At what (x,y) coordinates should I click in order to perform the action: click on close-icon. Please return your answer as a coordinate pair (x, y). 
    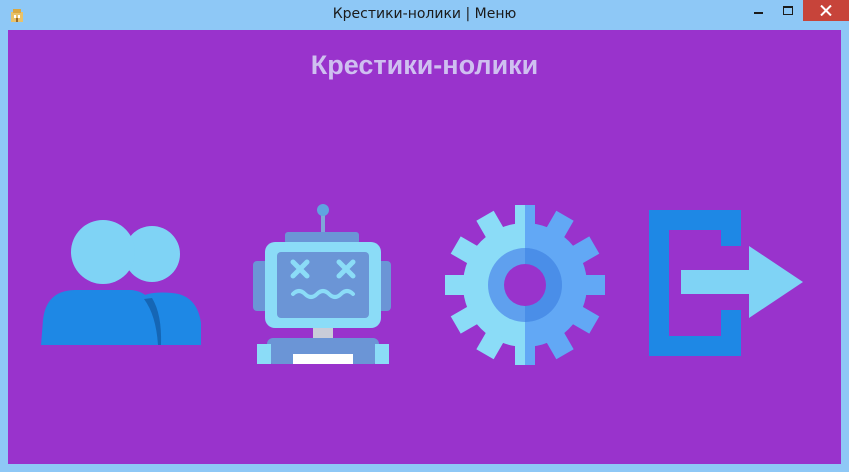
    Looking at the image, I should click on (826, 10).